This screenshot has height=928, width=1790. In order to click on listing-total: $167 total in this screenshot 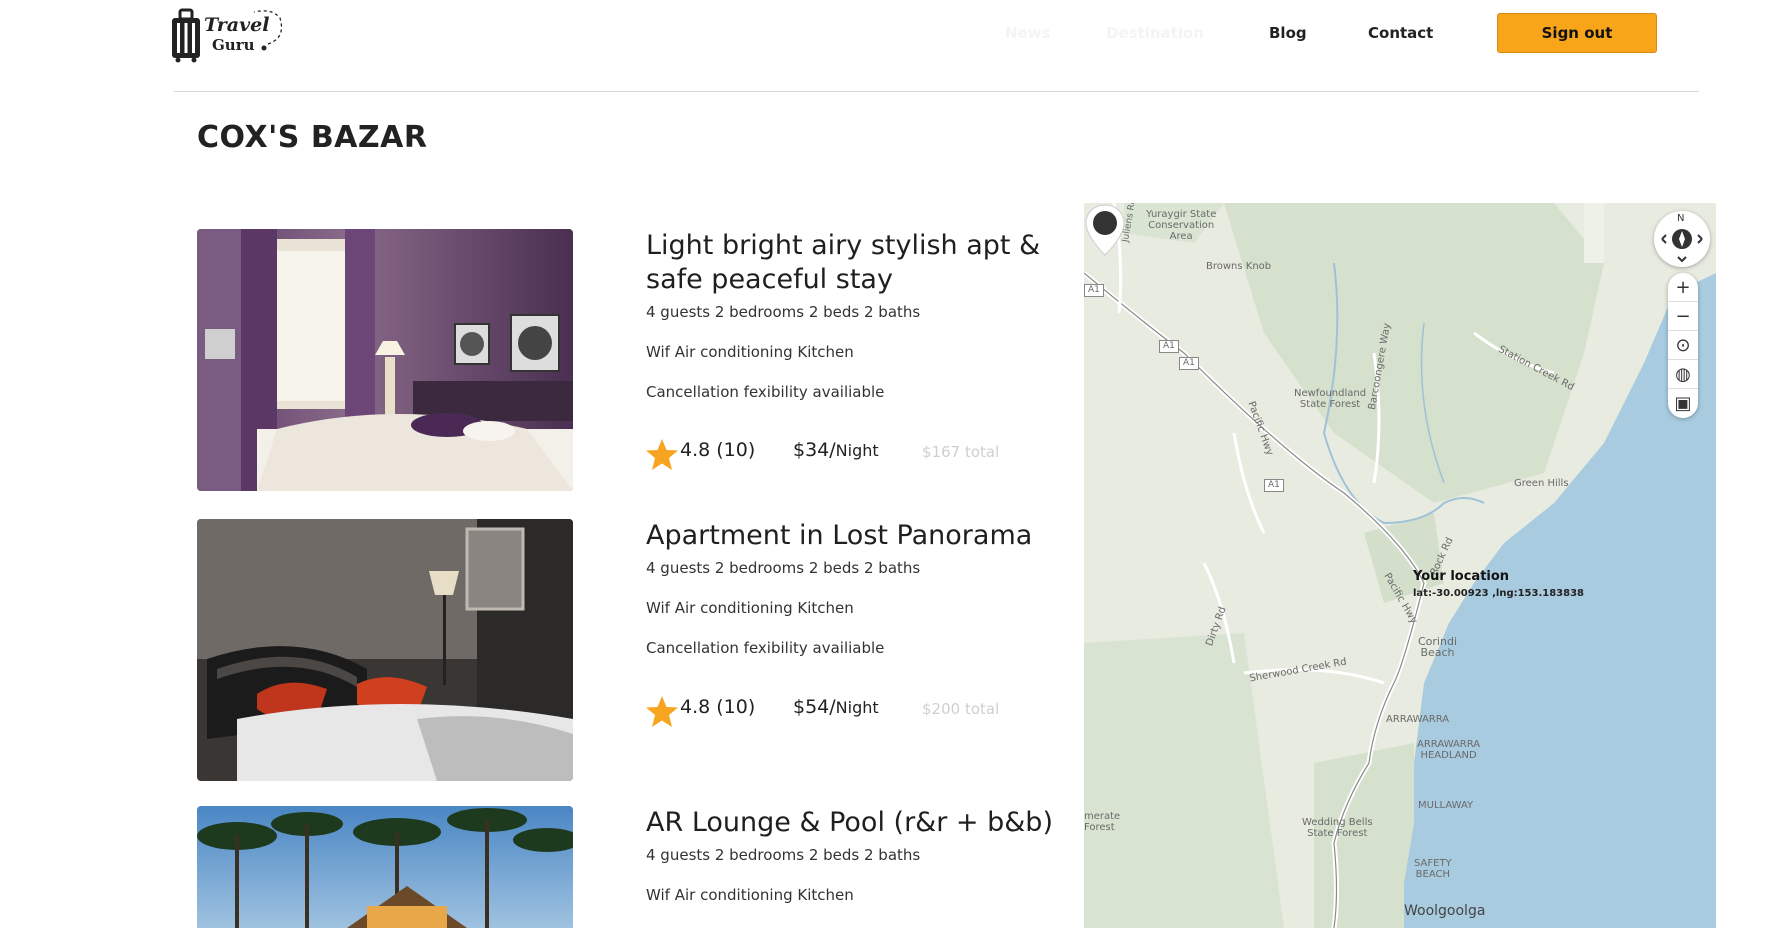, I will do `click(961, 452)`.